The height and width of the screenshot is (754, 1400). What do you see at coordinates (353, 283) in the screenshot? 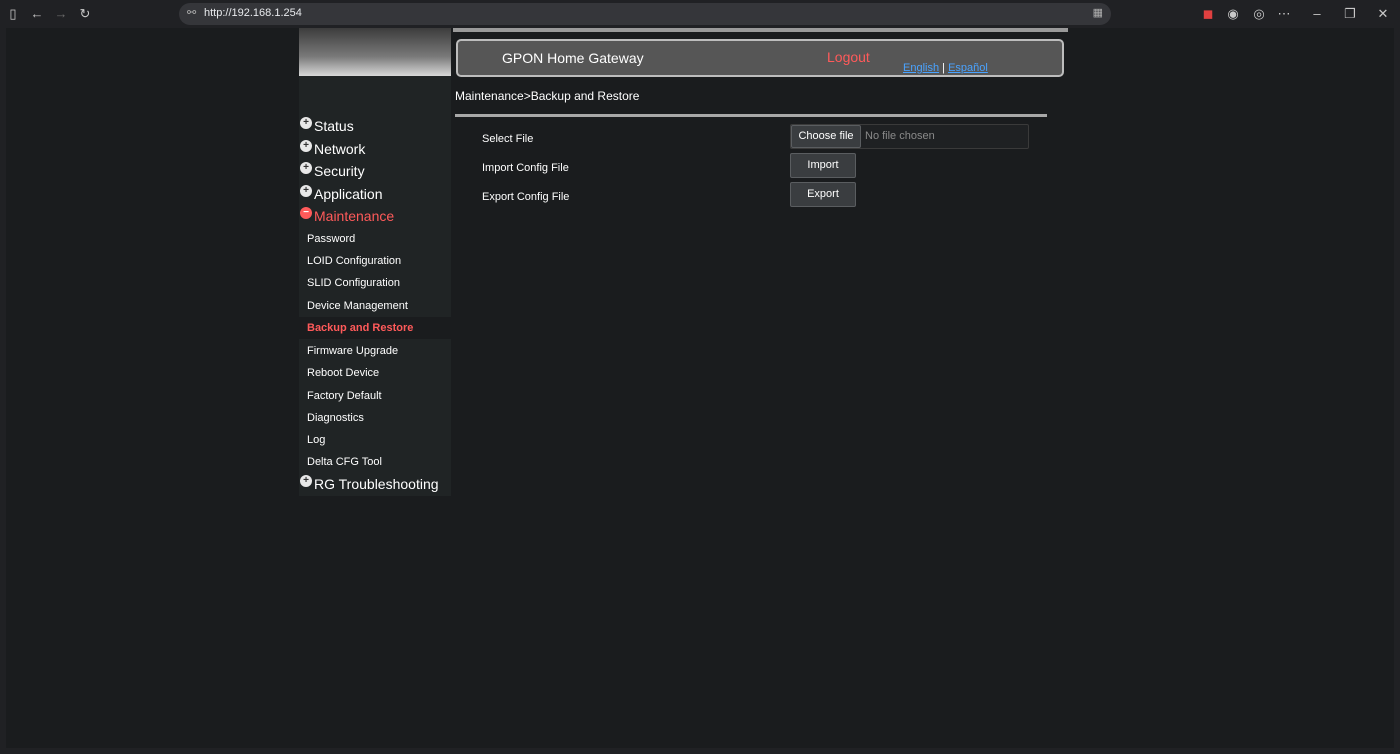
I see `submenu-item-slid: SLID Configuration` at bounding box center [353, 283].